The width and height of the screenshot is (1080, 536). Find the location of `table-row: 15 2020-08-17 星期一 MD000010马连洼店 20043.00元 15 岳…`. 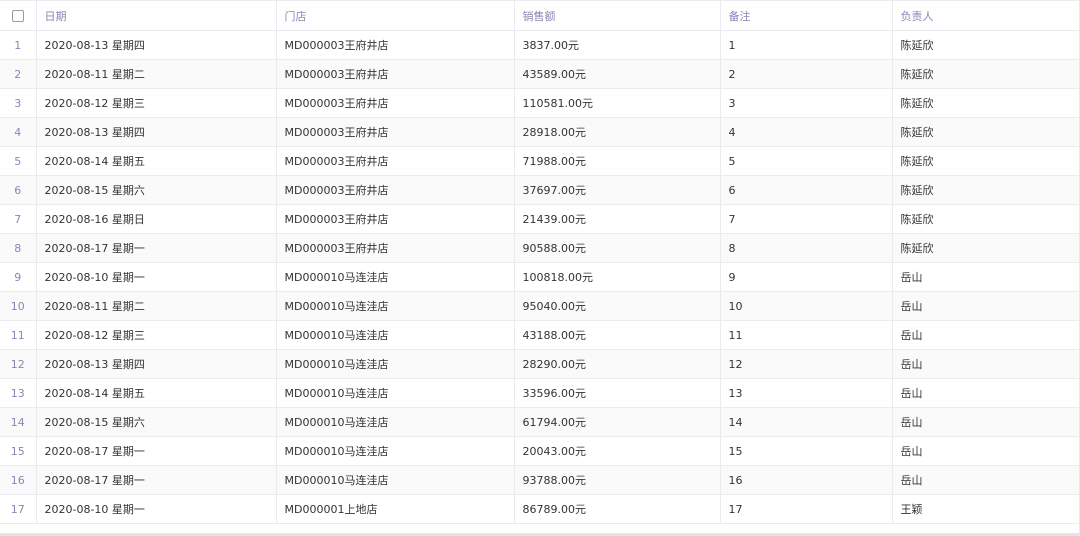

table-row: 15 2020-08-17 星期一 MD000010马连洼店 20043.00元 15 岳… is located at coordinates (539, 451).